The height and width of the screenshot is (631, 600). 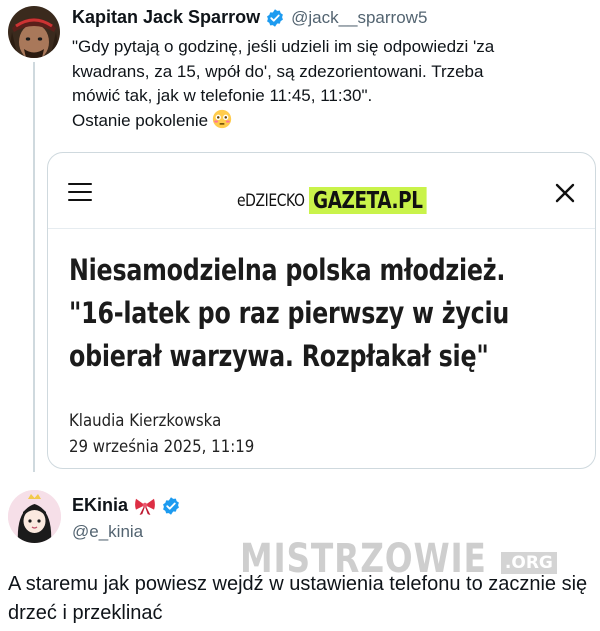 What do you see at coordinates (107, 532) in the screenshot?
I see `user-handle: @e_kinia` at bounding box center [107, 532].